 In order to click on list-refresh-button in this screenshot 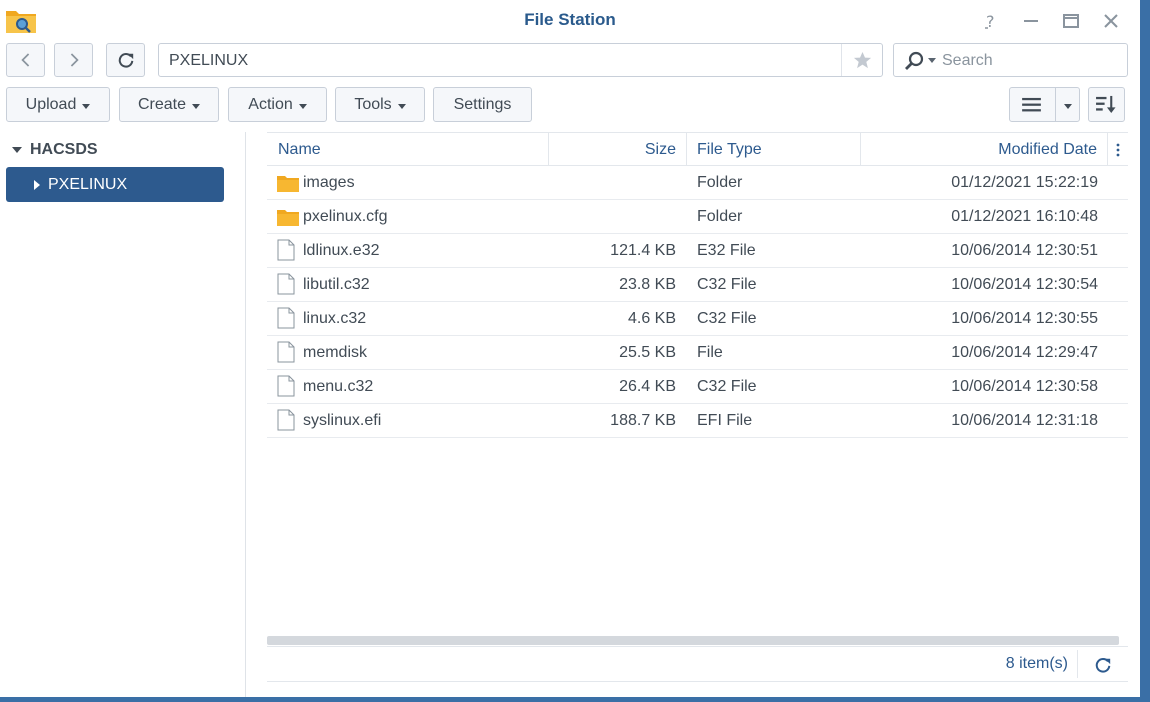, I will do `click(1104, 666)`.